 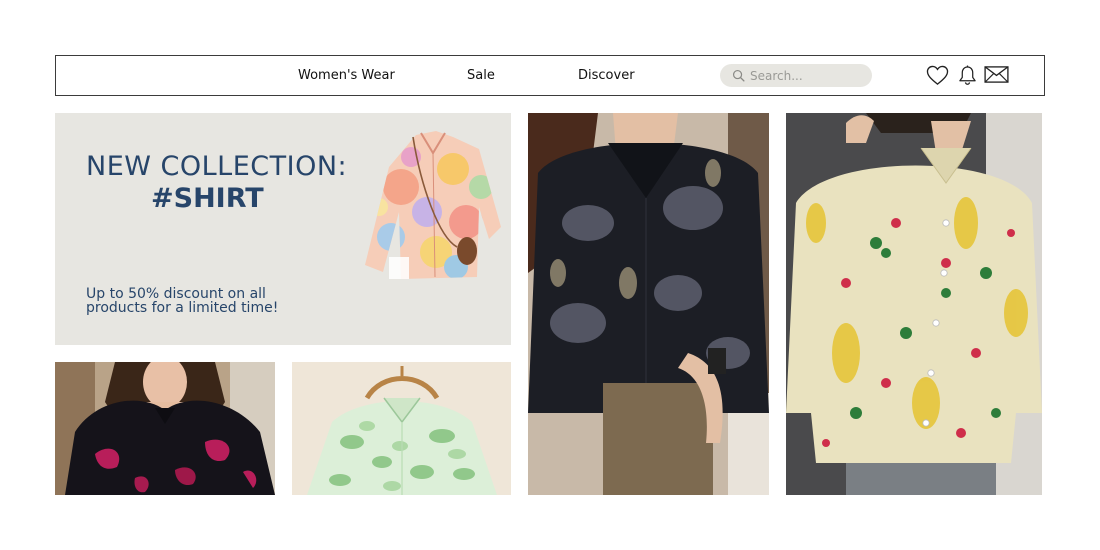 I want to click on banner-title: NEW COLLECTION:, so click(x=217, y=166).